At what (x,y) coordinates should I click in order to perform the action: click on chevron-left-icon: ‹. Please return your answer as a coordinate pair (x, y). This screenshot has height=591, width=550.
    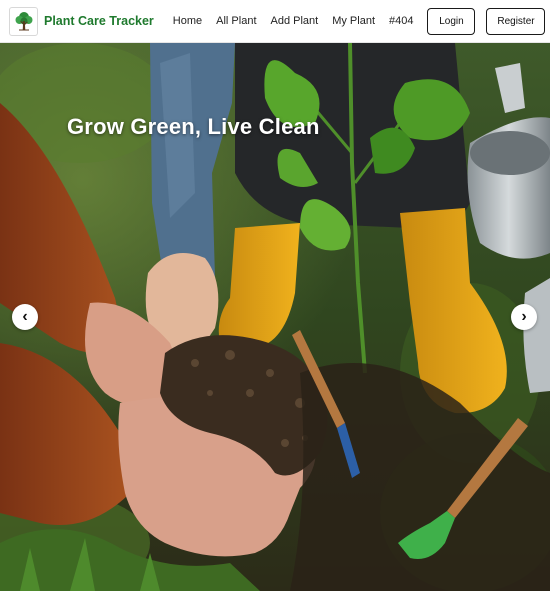
    Looking at the image, I should click on (25, 316).